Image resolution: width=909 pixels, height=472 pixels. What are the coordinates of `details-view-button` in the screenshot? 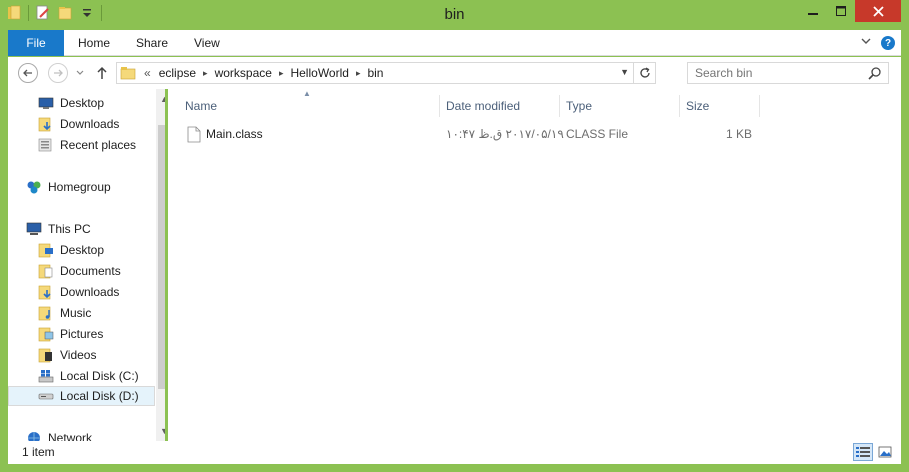 It's located at (863, 452).